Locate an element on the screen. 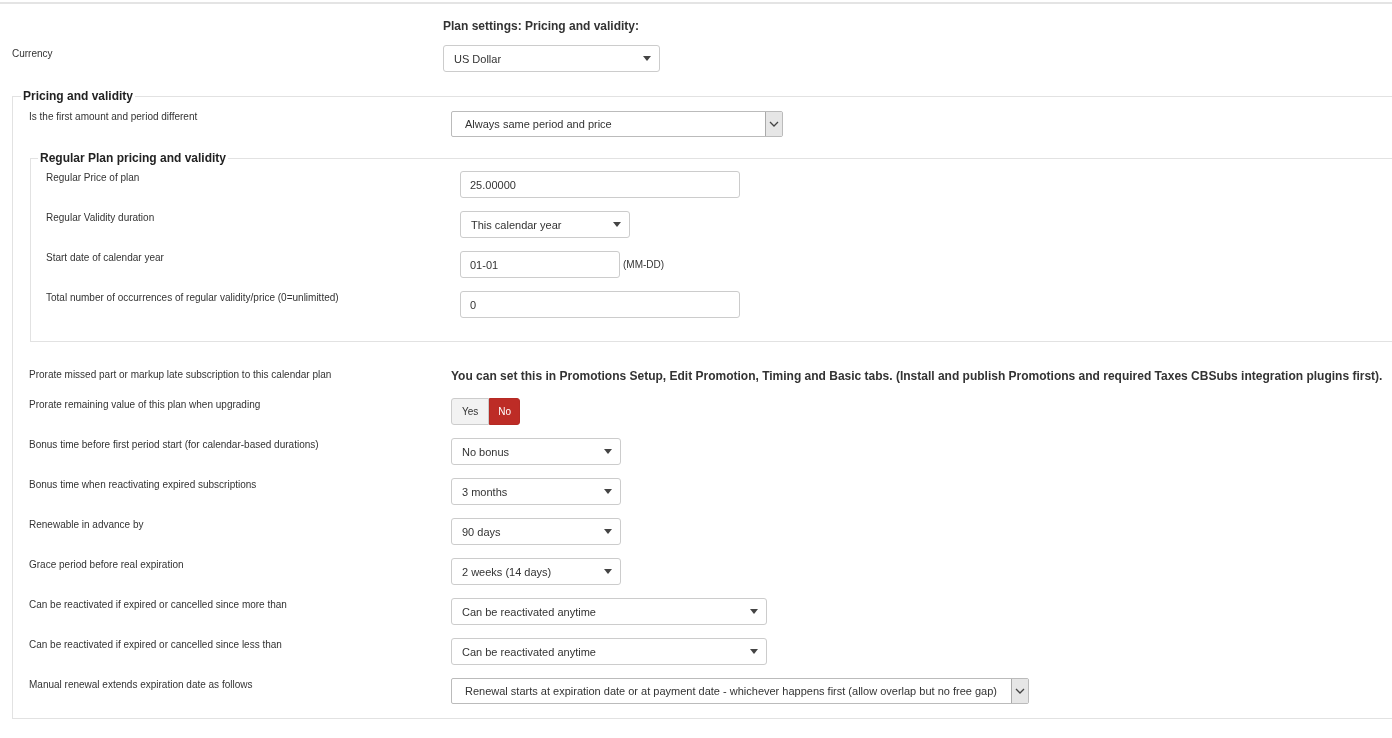 Image resolution: width=1392 pixels, height=738 pixels. field-label: Total number of occurrences of regular validity/price (0=unlimitted) is located at coordinates (192, 297).